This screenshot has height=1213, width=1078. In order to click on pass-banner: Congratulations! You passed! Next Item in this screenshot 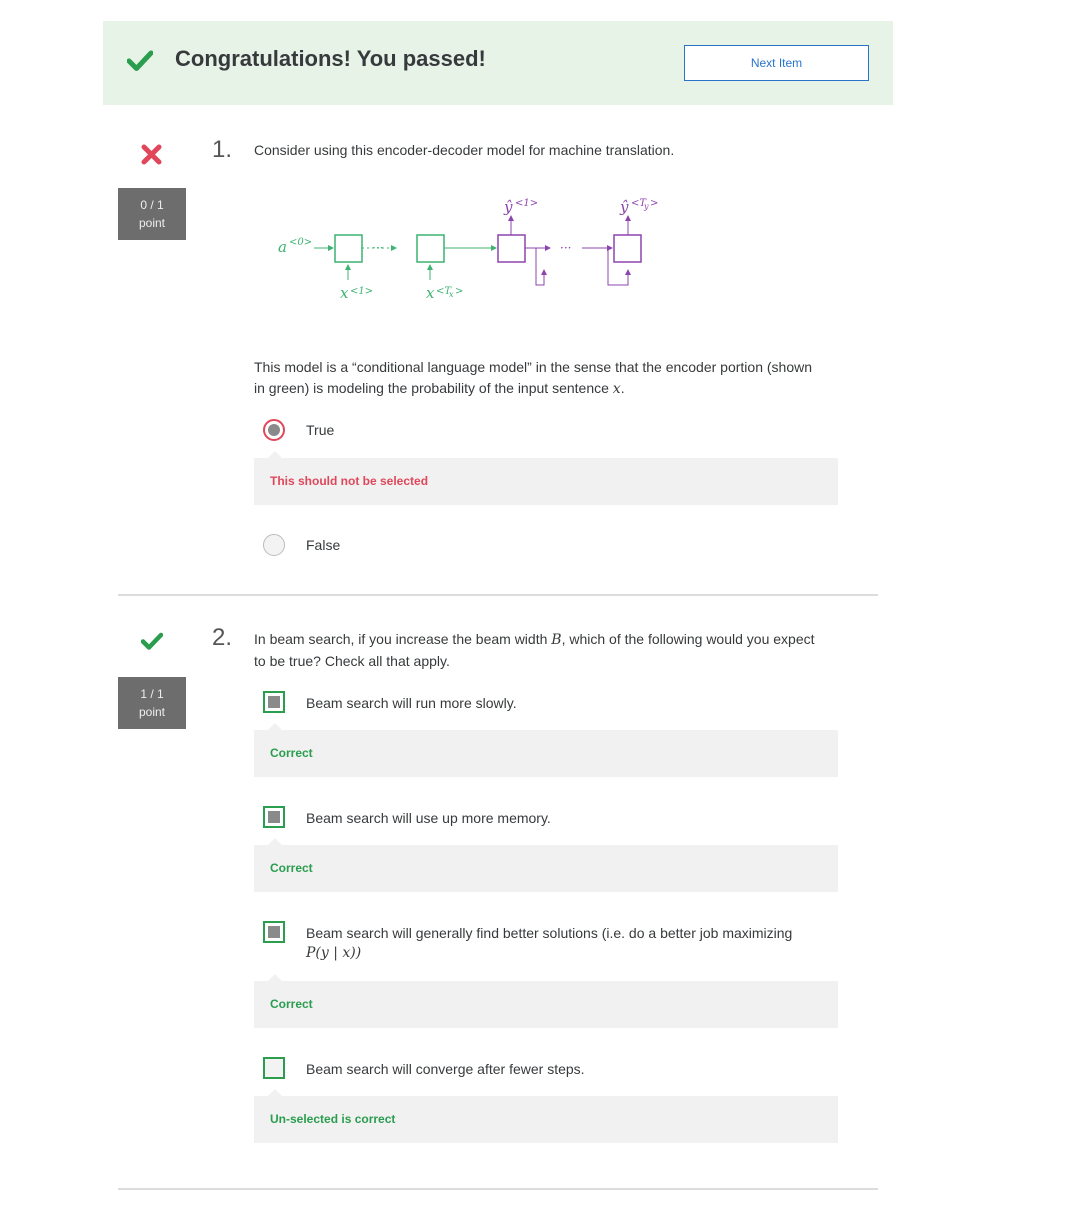, I will do `click(498, 63)`.